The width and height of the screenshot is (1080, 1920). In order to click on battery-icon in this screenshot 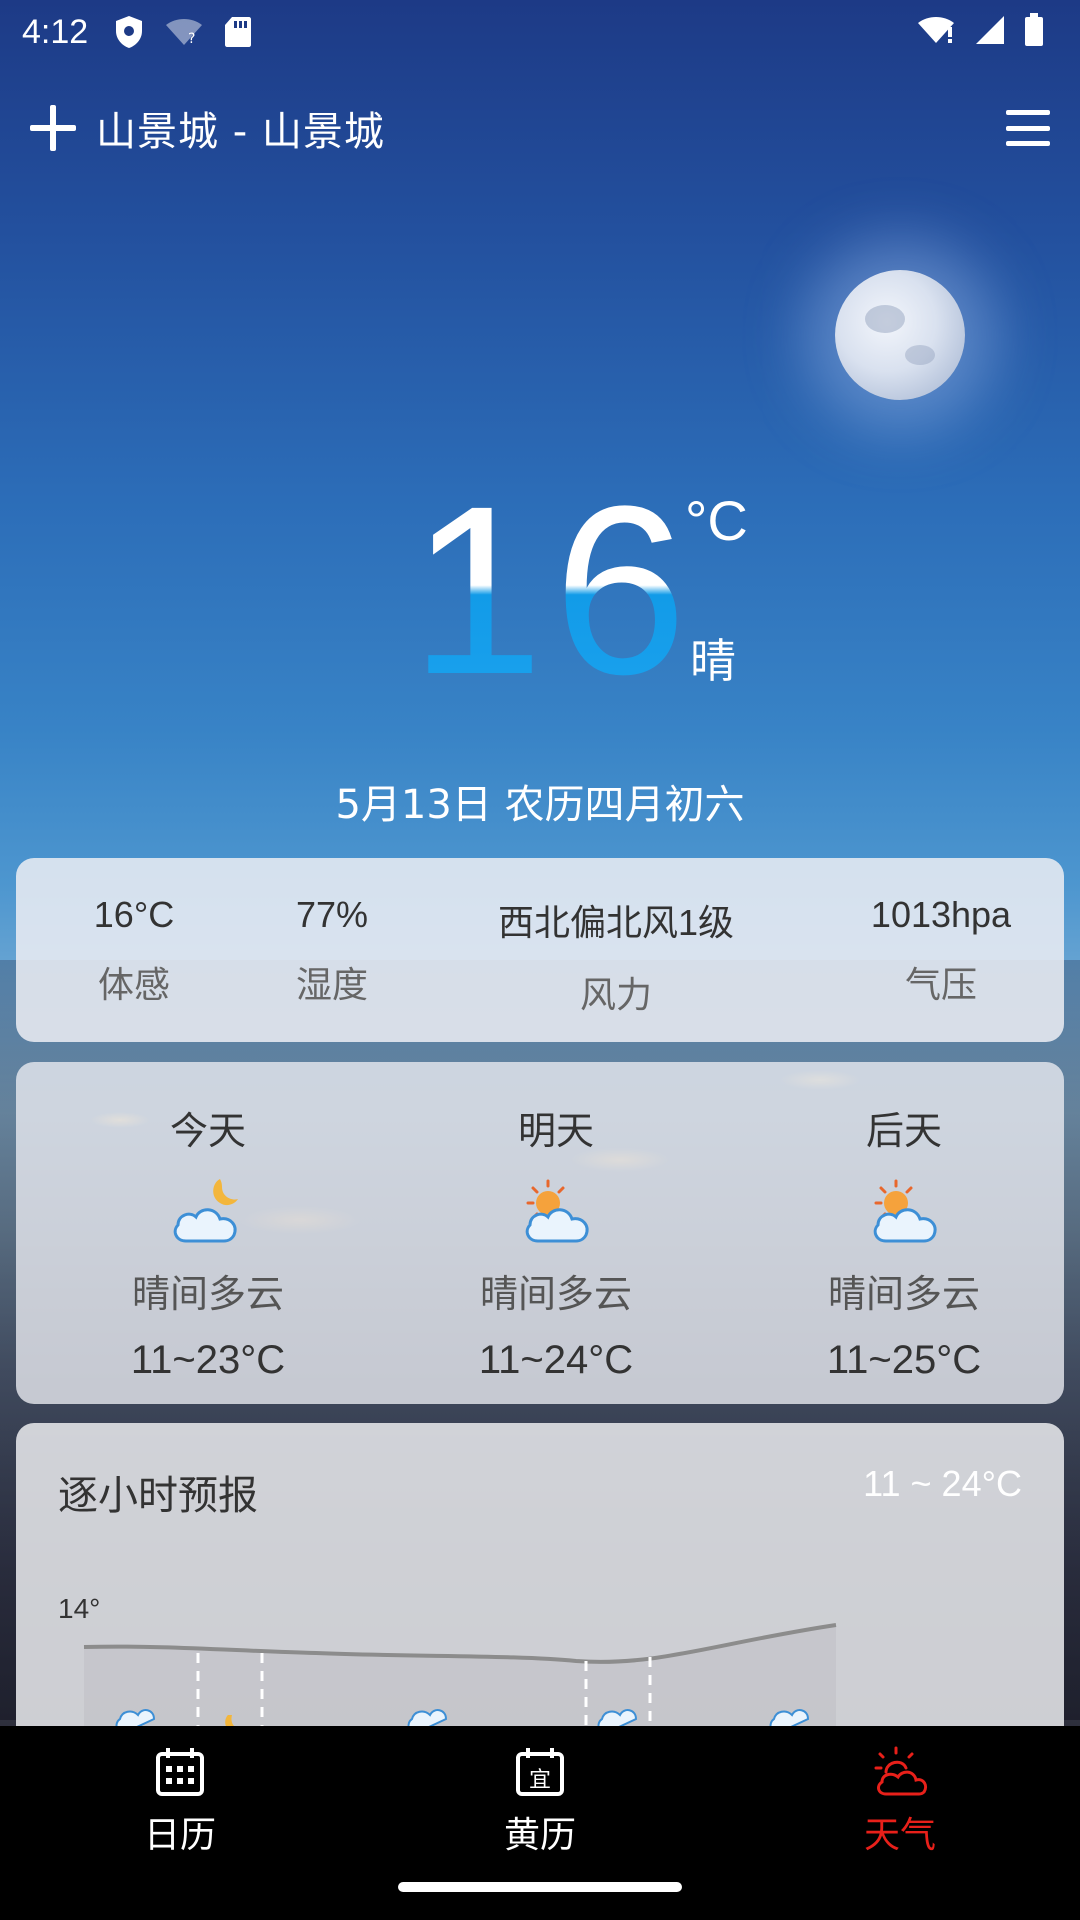, I will do `click(1034, 32)`.